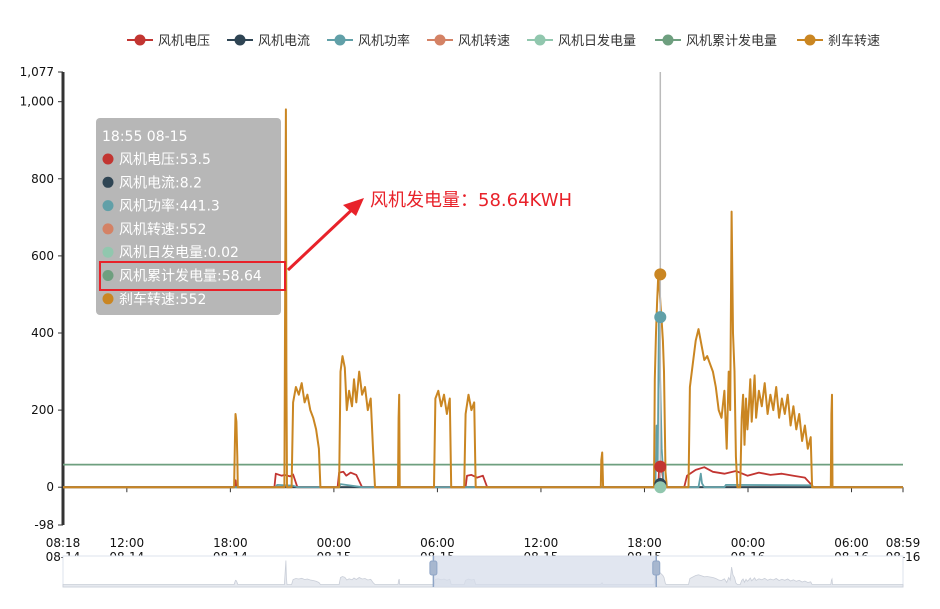 The image size is (940, 609). What do you see at coordinates (162, 230) in the screenshot?
I see `tooltip-item: 风机转速:552` at bounding box center [162, 230].